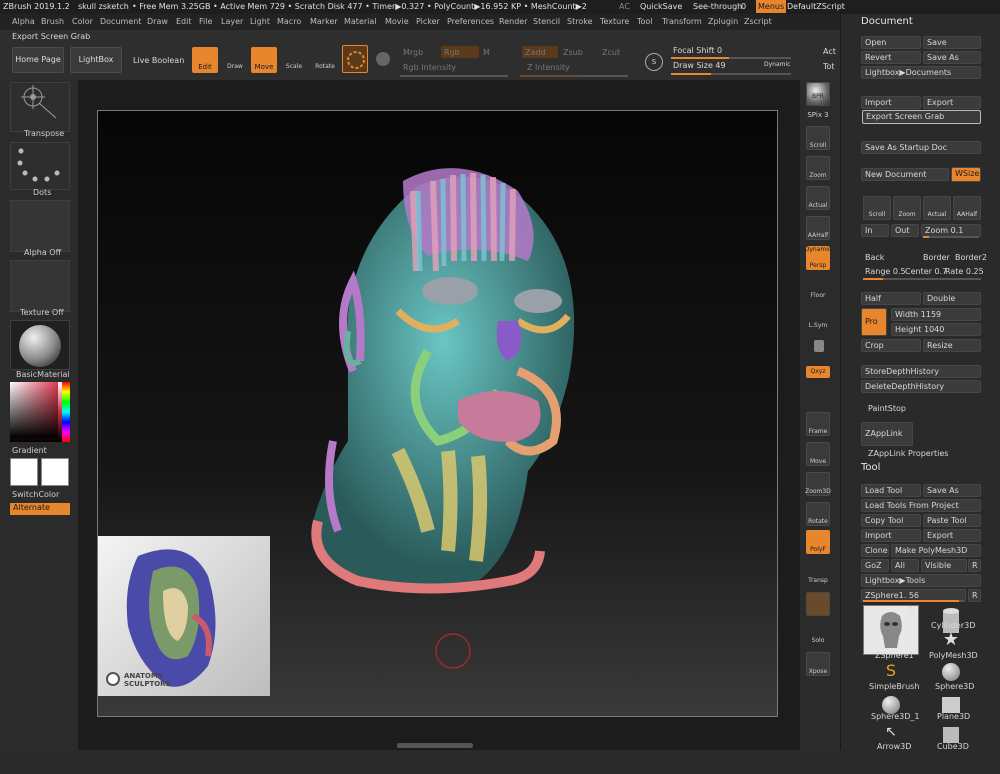 This screenshot has width=1000, height=774. I want to click on rate-slider: Rate 0.25, so click(964, 271).